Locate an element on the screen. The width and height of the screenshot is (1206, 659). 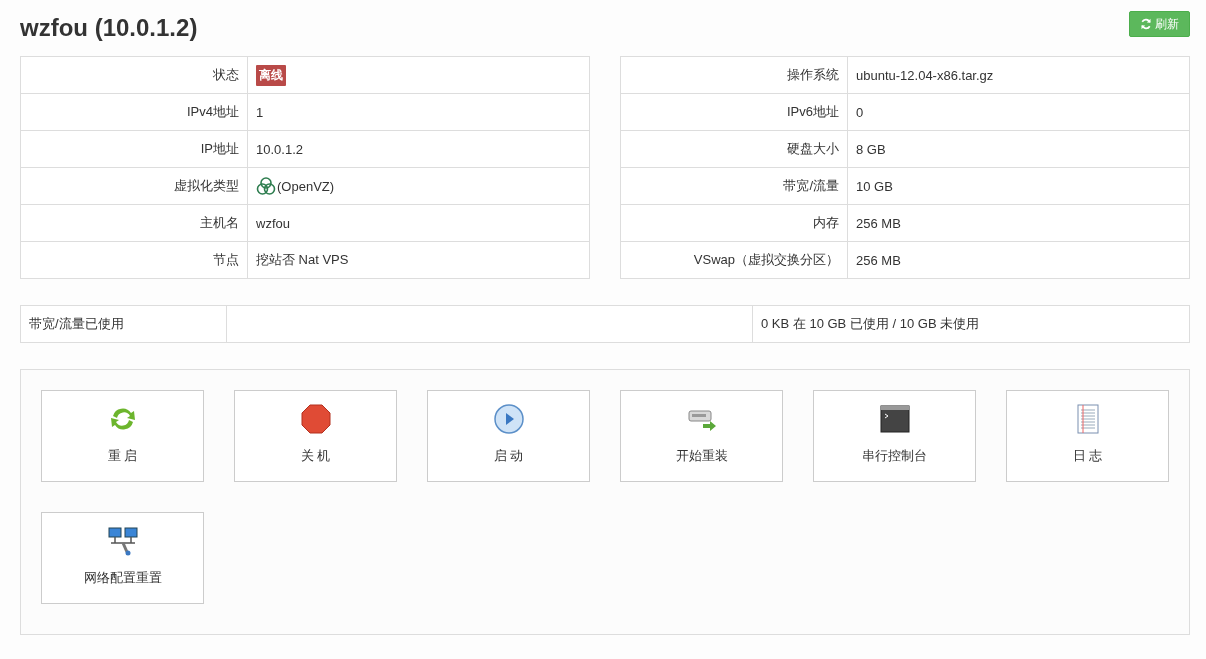
action-button: 串行控制台 is located at coordinates (894, 436).